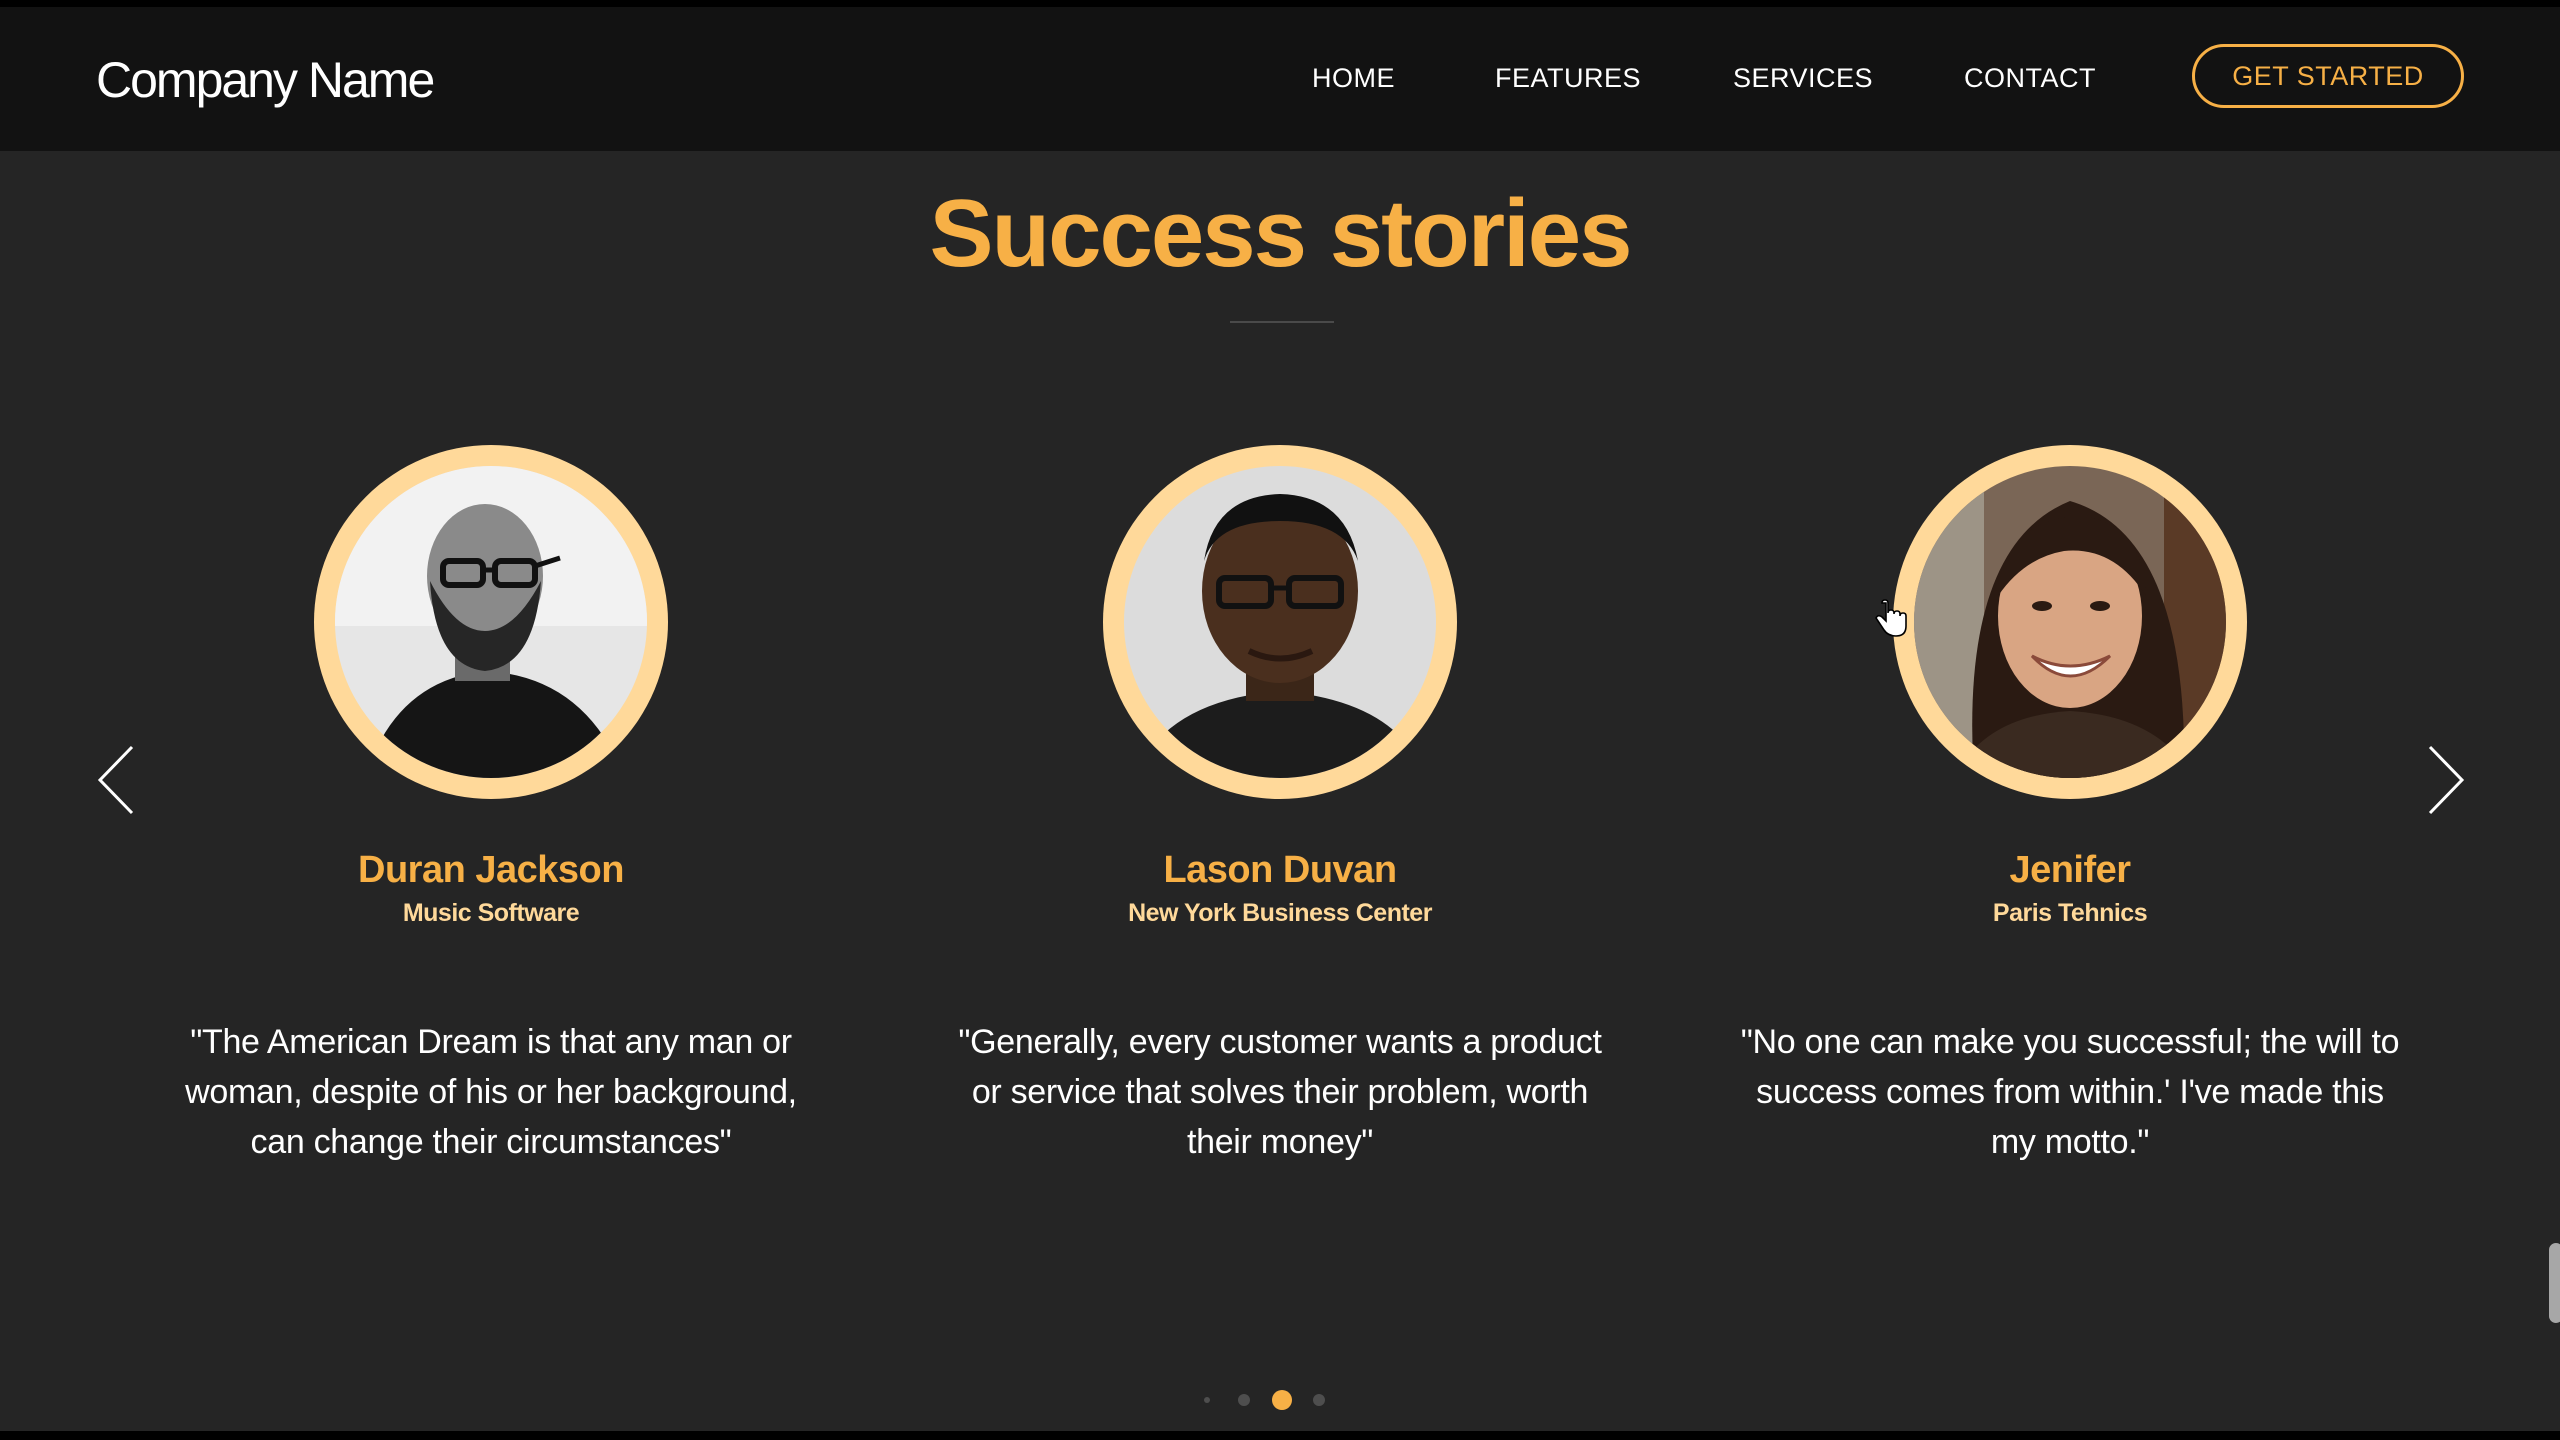 The height and width of the screenshot is (1440, 2560). I want to click on carousel-dot-3-active, so click(1282, 1400).